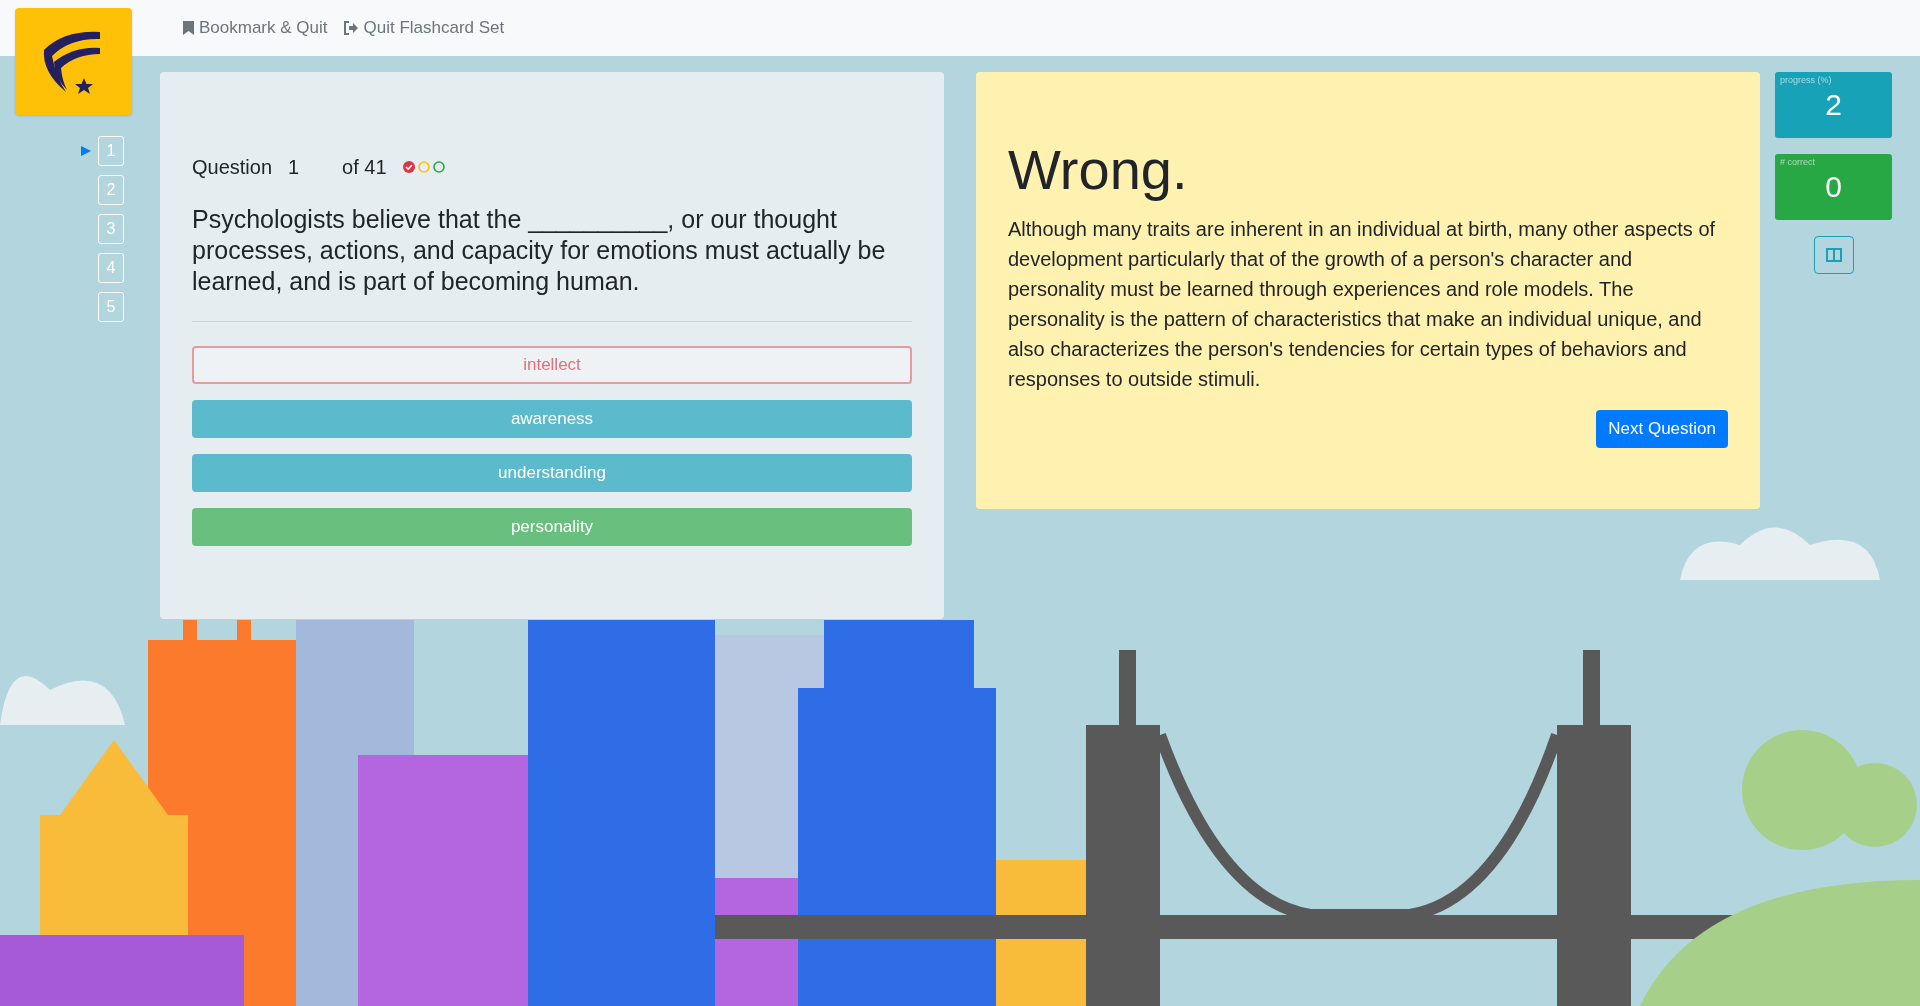 The height and width of the screenshot is (1006, 1920). I want to click on question-number-button: 5, so click(111, 307).